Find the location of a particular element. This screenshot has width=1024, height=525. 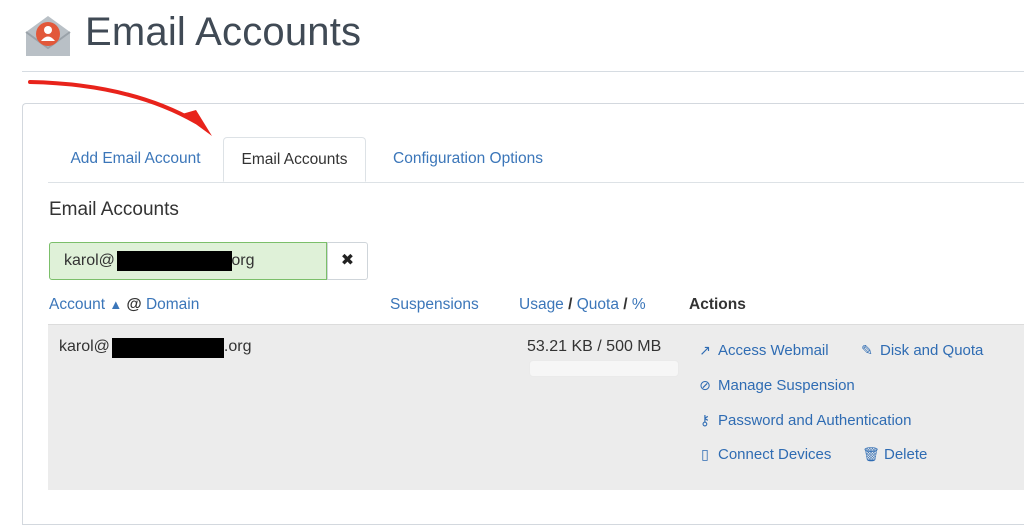

page-header: Email Accounts is located at coordinates (512, 36).